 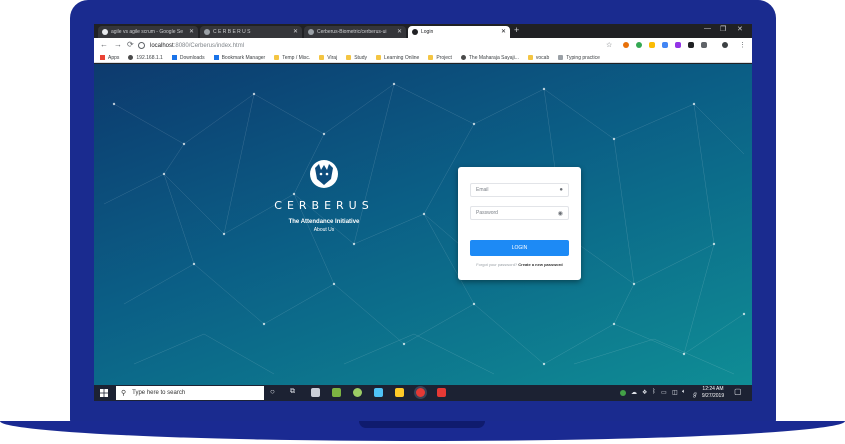 What do you see at coordinates (292, 392) in the screenshot?
I see `task-view-icon: ⧉` at bounding box center [292, 392].